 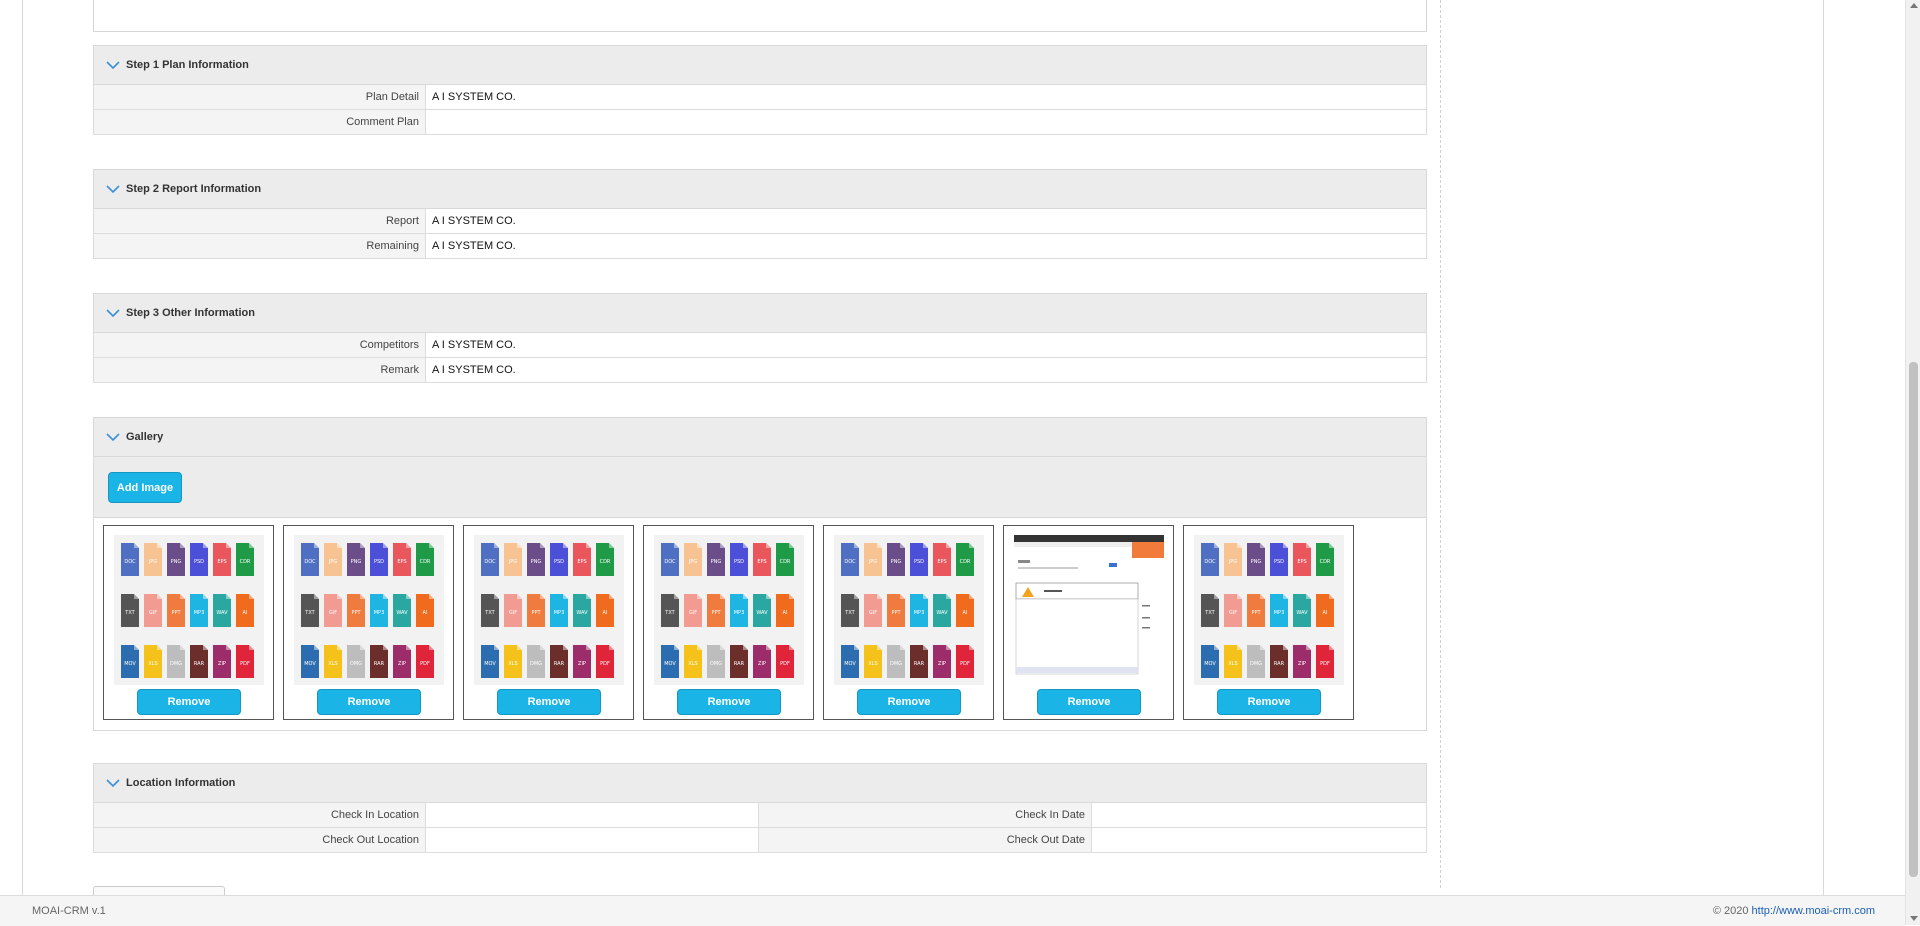 What do you see at coordinates (926, 97) in the screenshot?
I see `plan-detail-value: A I SYSTEM CO.` at bounding box center [926, 97].